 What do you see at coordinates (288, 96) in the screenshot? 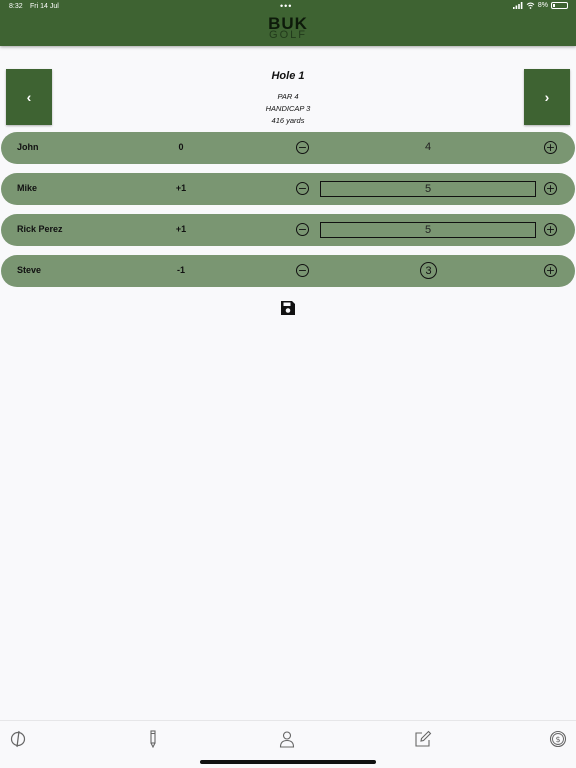
I see `hole-par: PAR 4` at bounding box center [288, 96].